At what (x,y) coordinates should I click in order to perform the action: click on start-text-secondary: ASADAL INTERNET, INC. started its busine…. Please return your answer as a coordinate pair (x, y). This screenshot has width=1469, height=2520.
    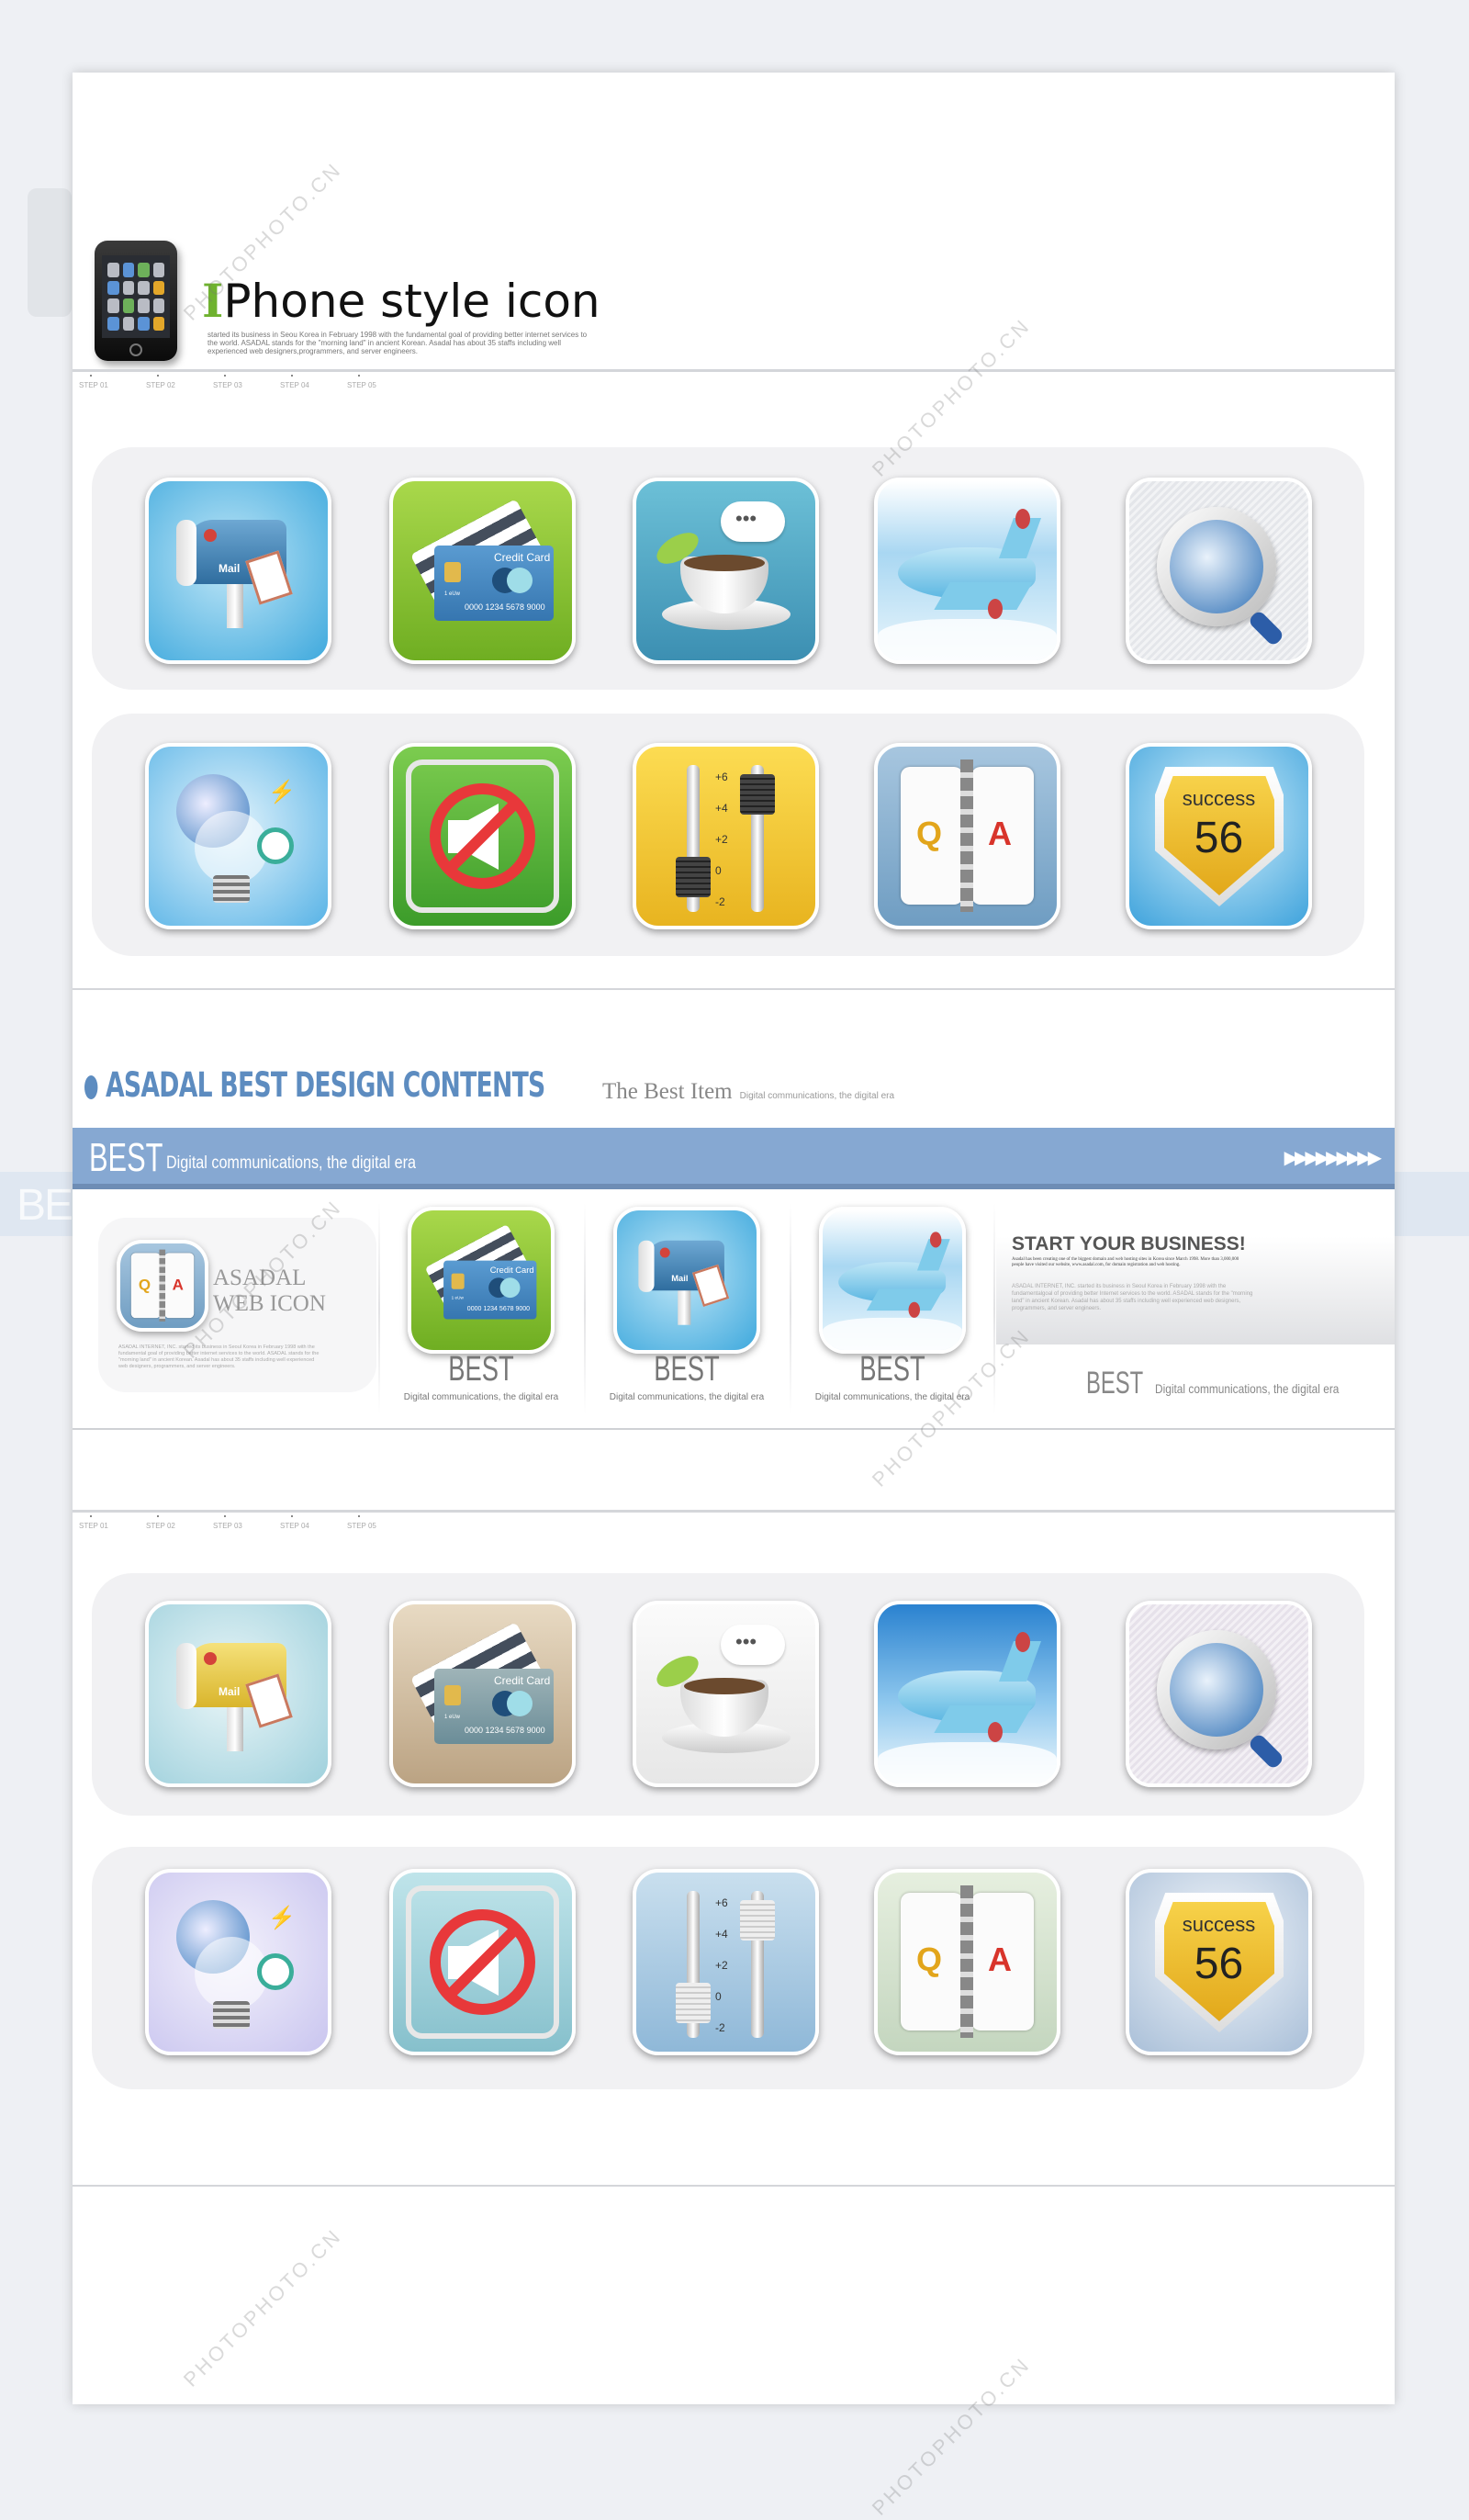
    Looking at the image, I should click on (1132, 1297).